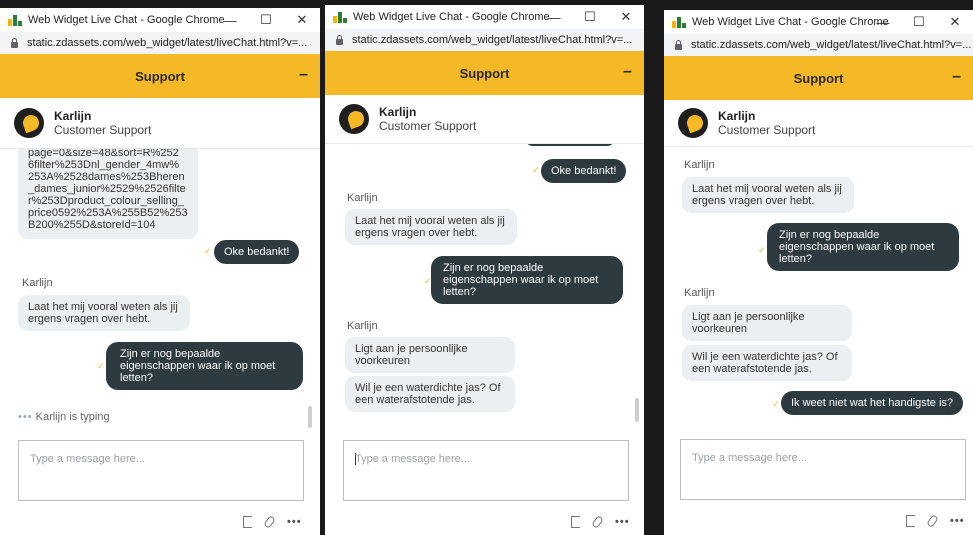 This screenshot has width=973, height=535. What do you see at coordinates (570, 145) in the screenshot?
I see `outgoing-message` at bounding box center [570, 145].